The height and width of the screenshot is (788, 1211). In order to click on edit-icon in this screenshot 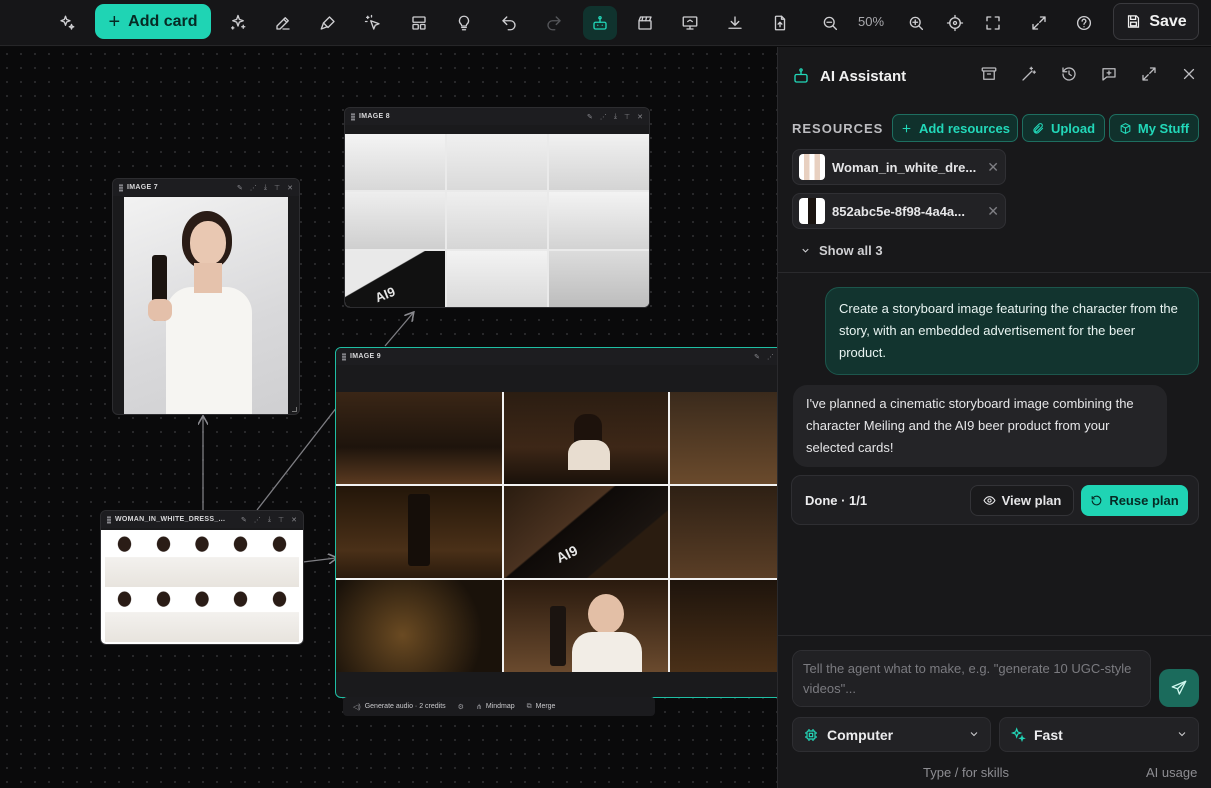, I will do `click(283, 23)`.